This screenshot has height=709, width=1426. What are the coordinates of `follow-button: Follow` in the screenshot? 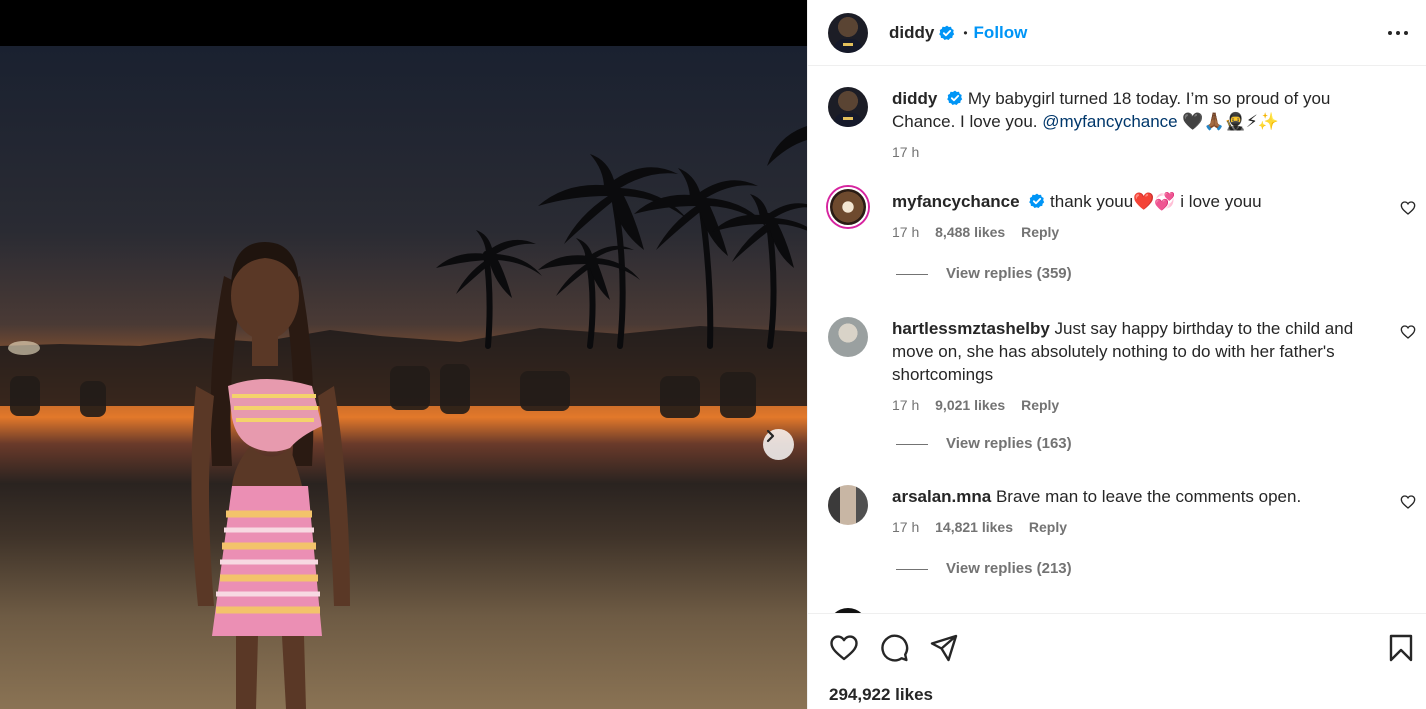 It's located at (1001, 33).